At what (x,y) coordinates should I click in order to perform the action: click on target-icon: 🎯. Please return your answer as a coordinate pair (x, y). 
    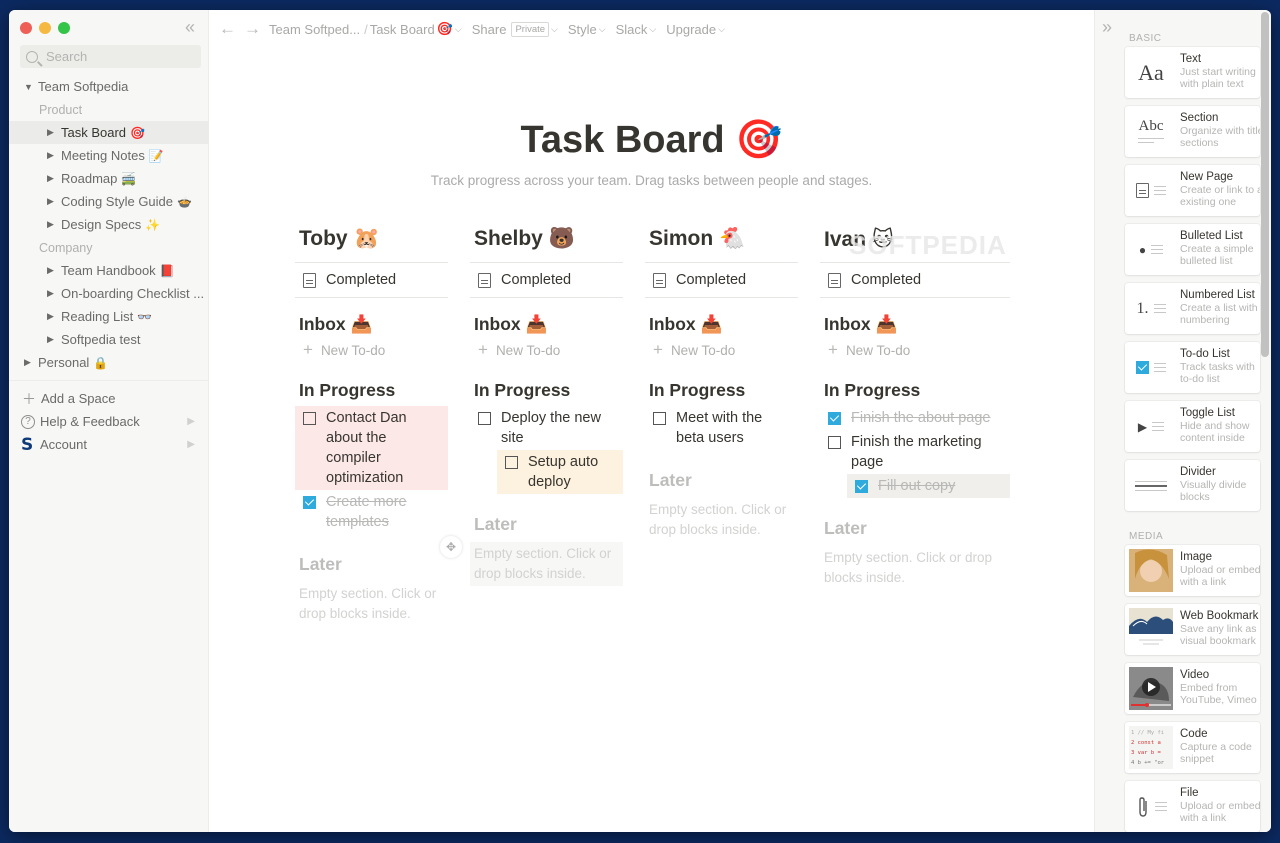
    Looking at the image, I should click on (758, 140).